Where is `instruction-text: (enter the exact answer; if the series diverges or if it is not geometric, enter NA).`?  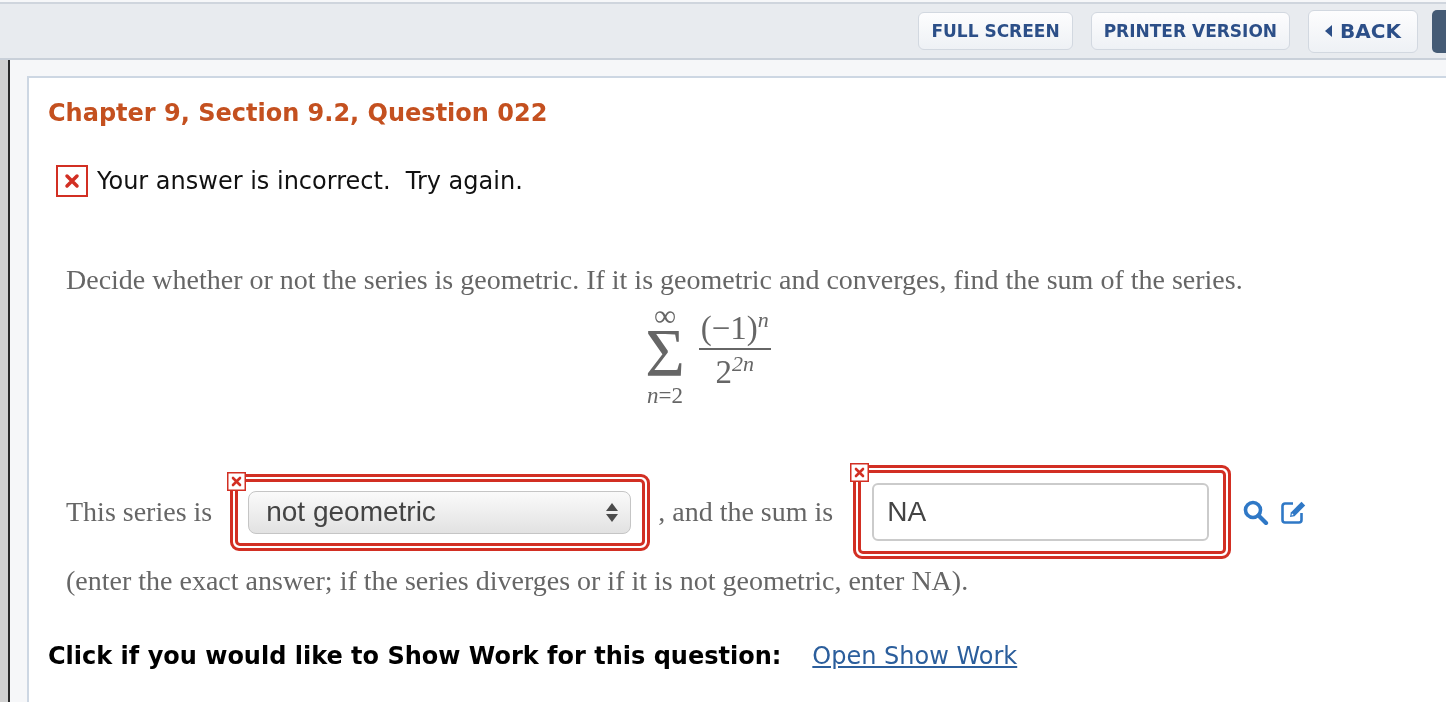 instruction-text: (enter the exact answer; if the series diverges or if it is not geometric, enter NA). is located at coordinates (518, 581).